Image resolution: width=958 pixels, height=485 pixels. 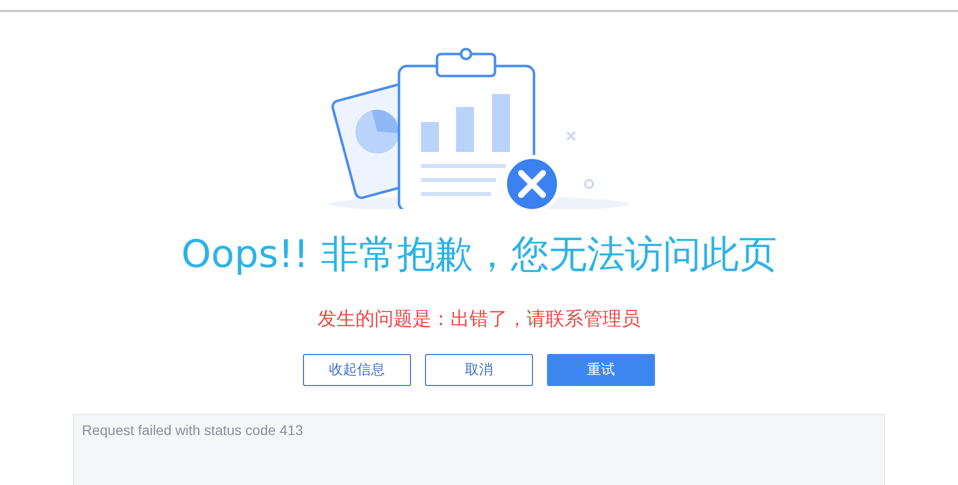 What do you see at coordinates (479, 319) in the screenshot?
I see `error-message: 发生的问题是：出错了，请联系管理员` at bounding box center [479, 319].